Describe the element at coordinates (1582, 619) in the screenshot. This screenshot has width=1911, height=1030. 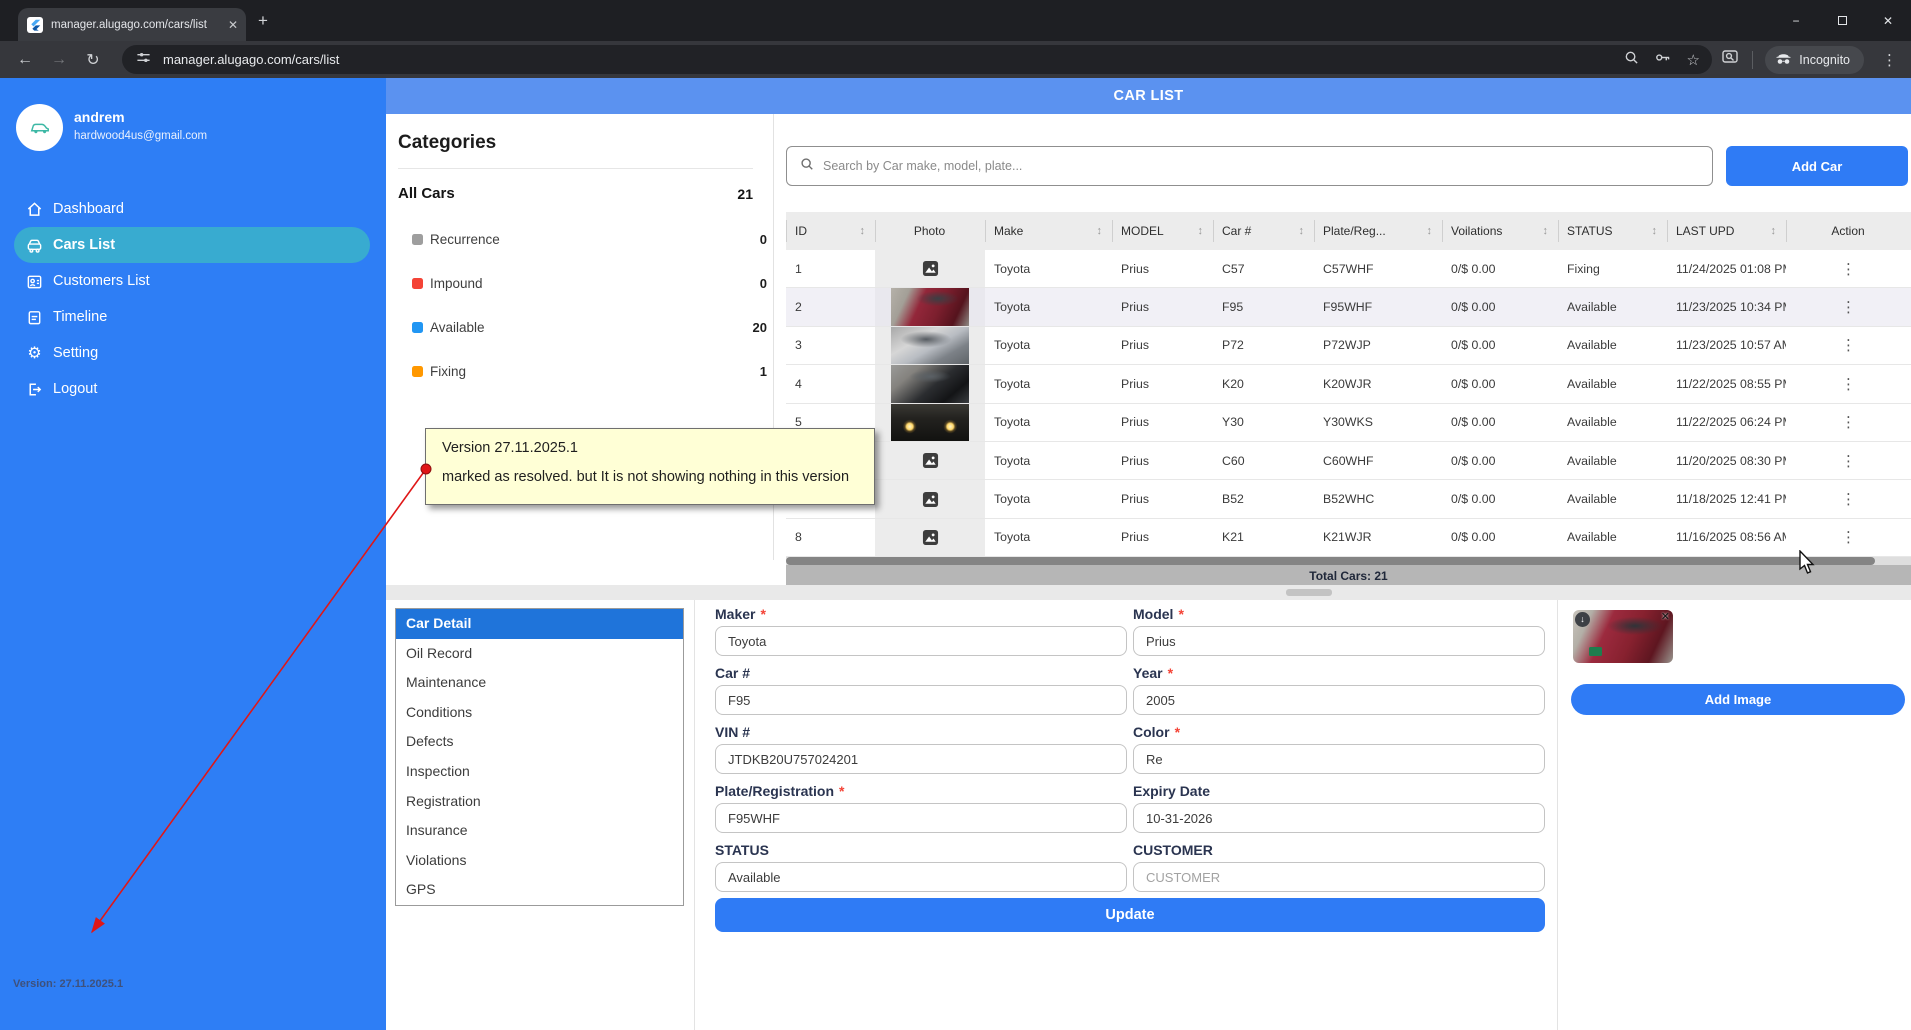
I see `download-image-icon: ↓` at that location.